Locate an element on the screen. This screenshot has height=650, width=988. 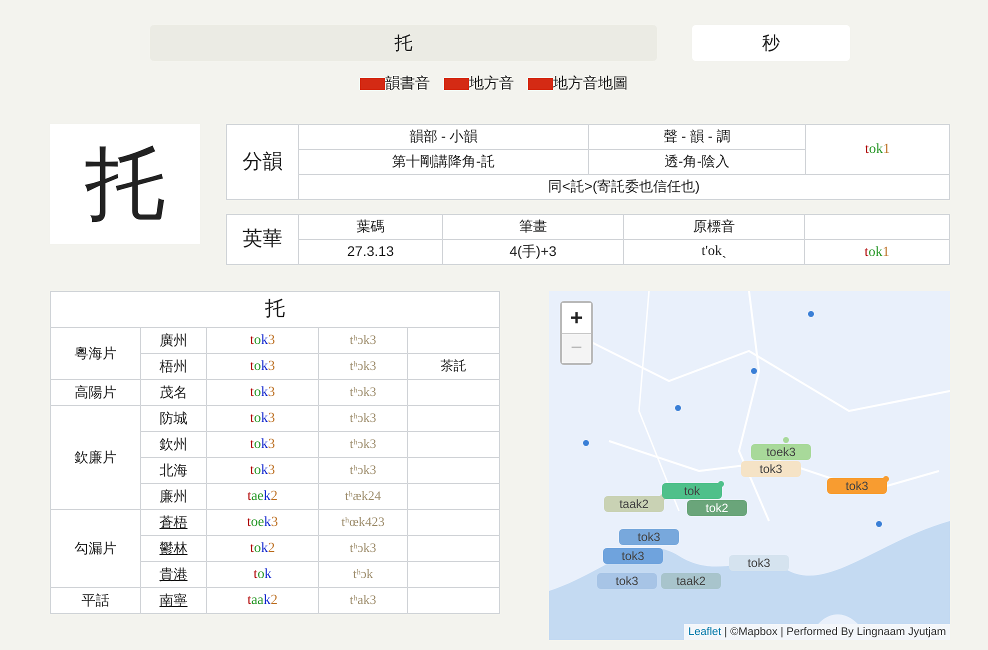
table-title: 托 is located at coordinates (275, 309).